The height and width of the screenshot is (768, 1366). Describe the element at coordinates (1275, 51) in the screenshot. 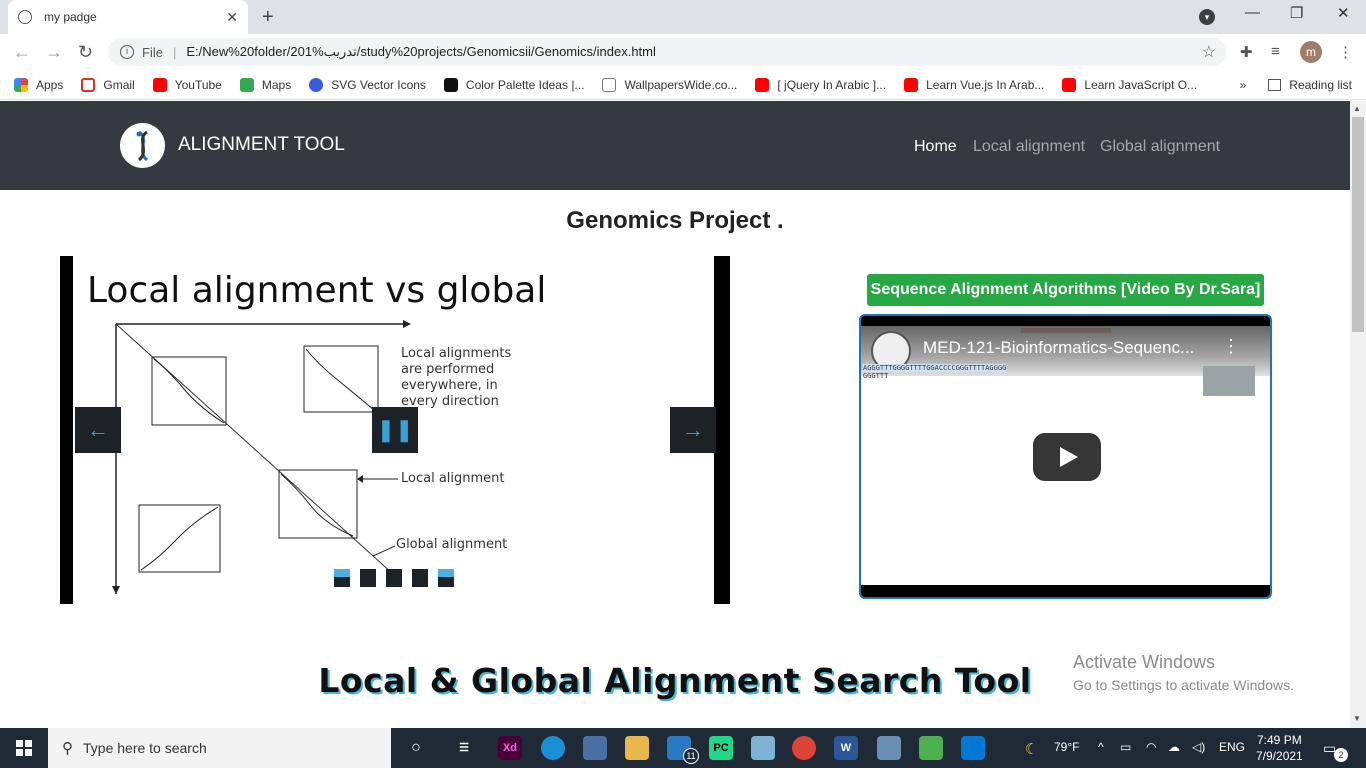

I see `media-control-icon: ≡` at that location.